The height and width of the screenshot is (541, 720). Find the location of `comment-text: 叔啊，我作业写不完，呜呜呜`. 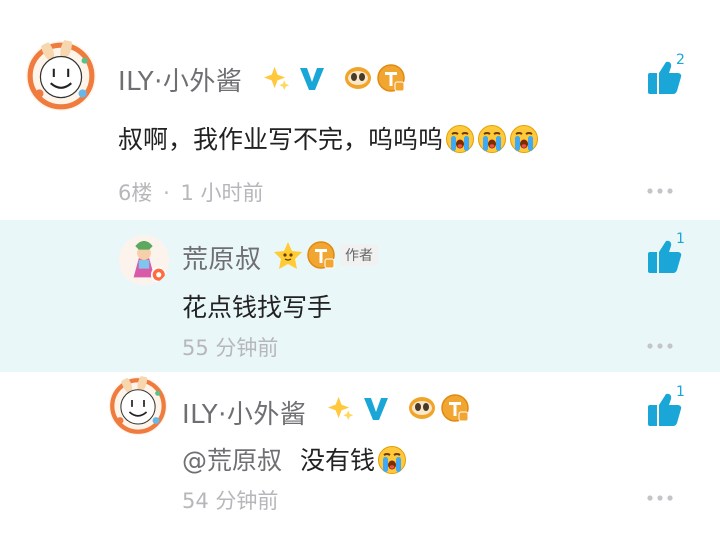

comment-text: 叔啊，我作业写不完，呜呜呜 is located at coordinates (328, 138).